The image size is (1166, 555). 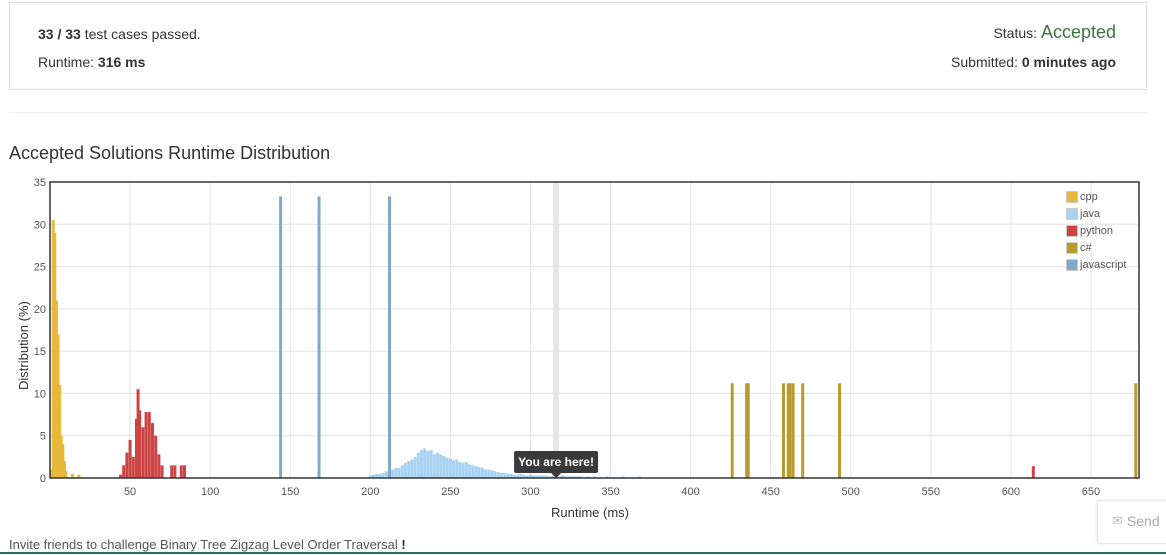 I want to click on y-tick-label: 0, so click(x=43, y=479).